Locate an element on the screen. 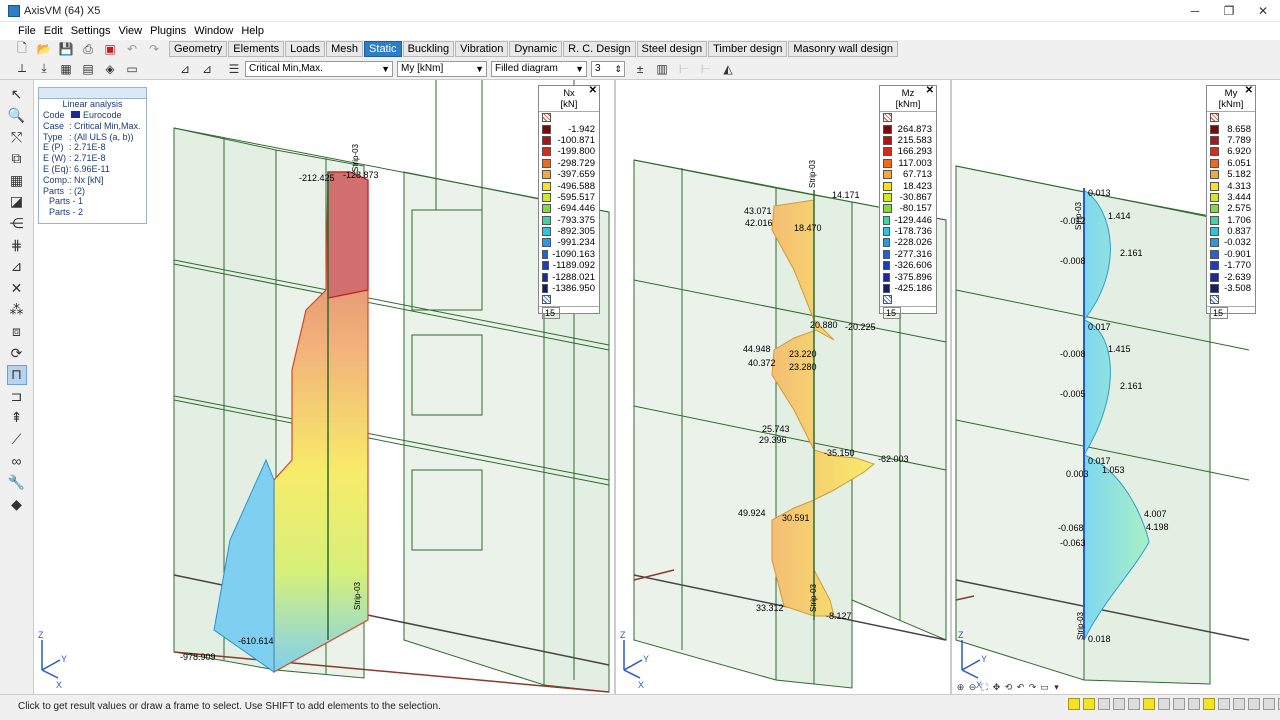 The image size is (1280, 720). menu-file: File is located at coordinates (27, 31).